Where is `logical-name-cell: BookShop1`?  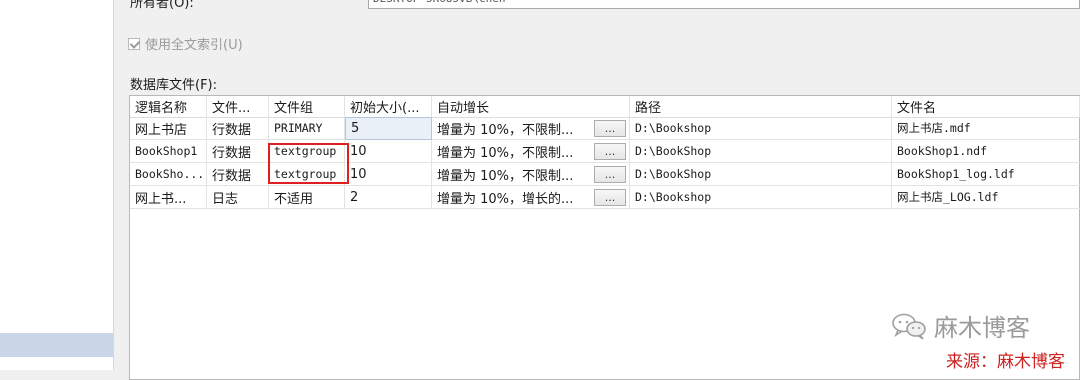
logical-name-cell: BookShop1 is located at coordinates (168, 151).